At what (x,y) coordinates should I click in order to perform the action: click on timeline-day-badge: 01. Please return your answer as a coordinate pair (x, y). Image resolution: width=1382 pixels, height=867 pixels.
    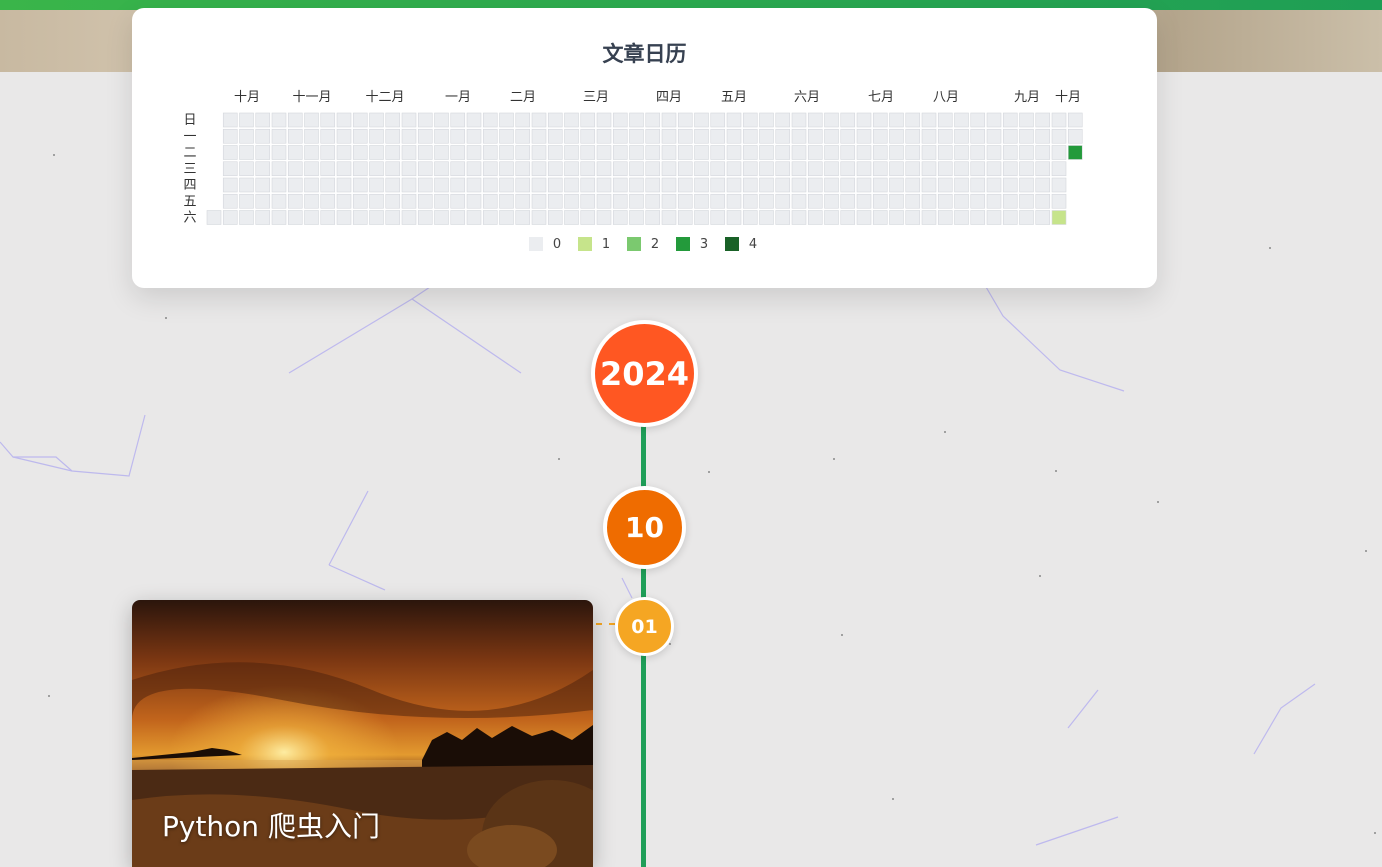
    Looking at the image, I should click on (644, 626).